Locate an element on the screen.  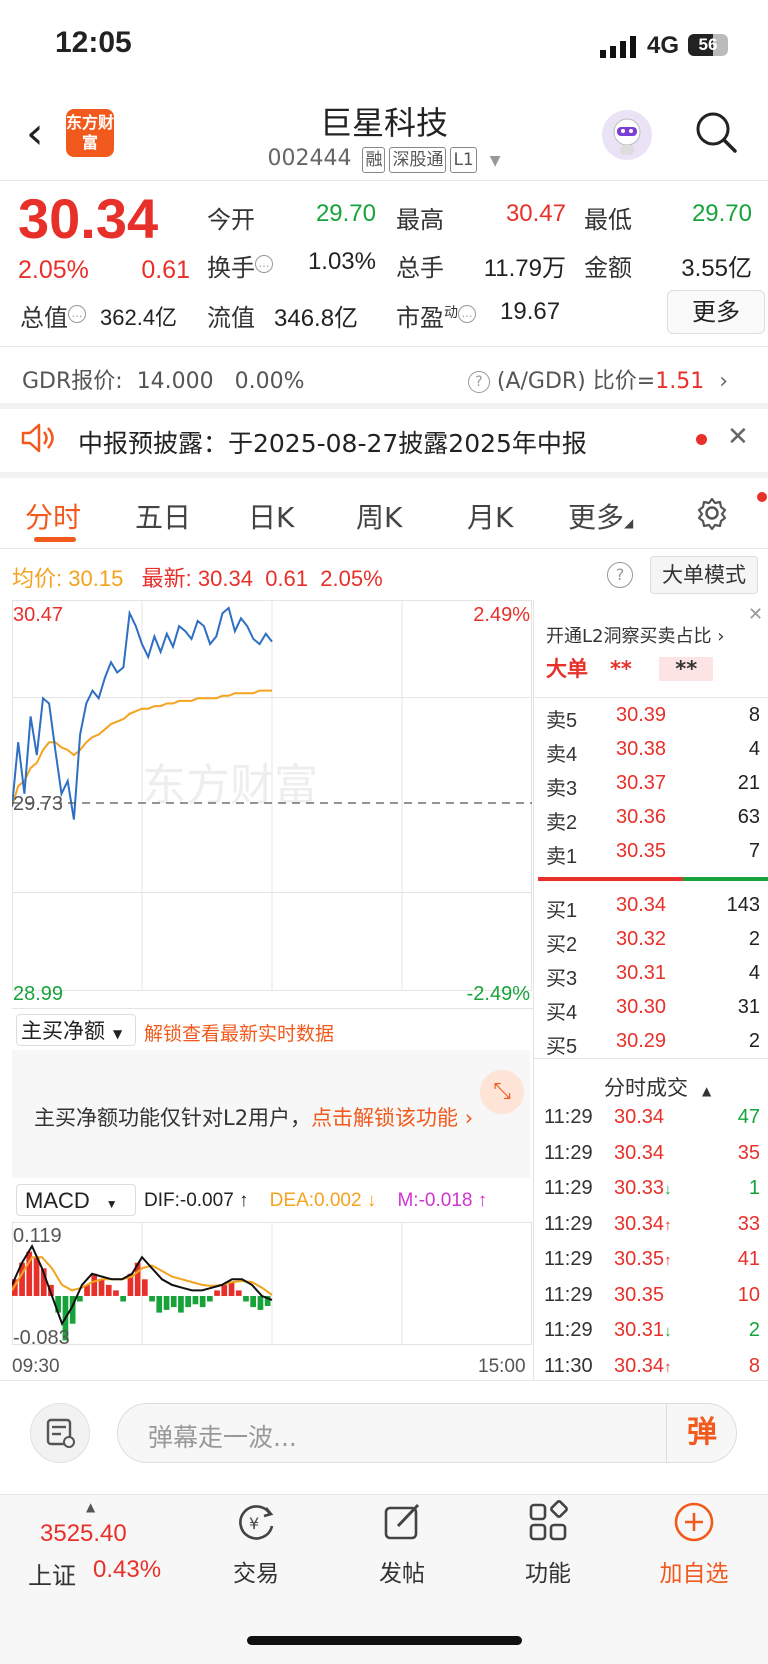
sell-volume: 63 is located at coordinates (748, 817).